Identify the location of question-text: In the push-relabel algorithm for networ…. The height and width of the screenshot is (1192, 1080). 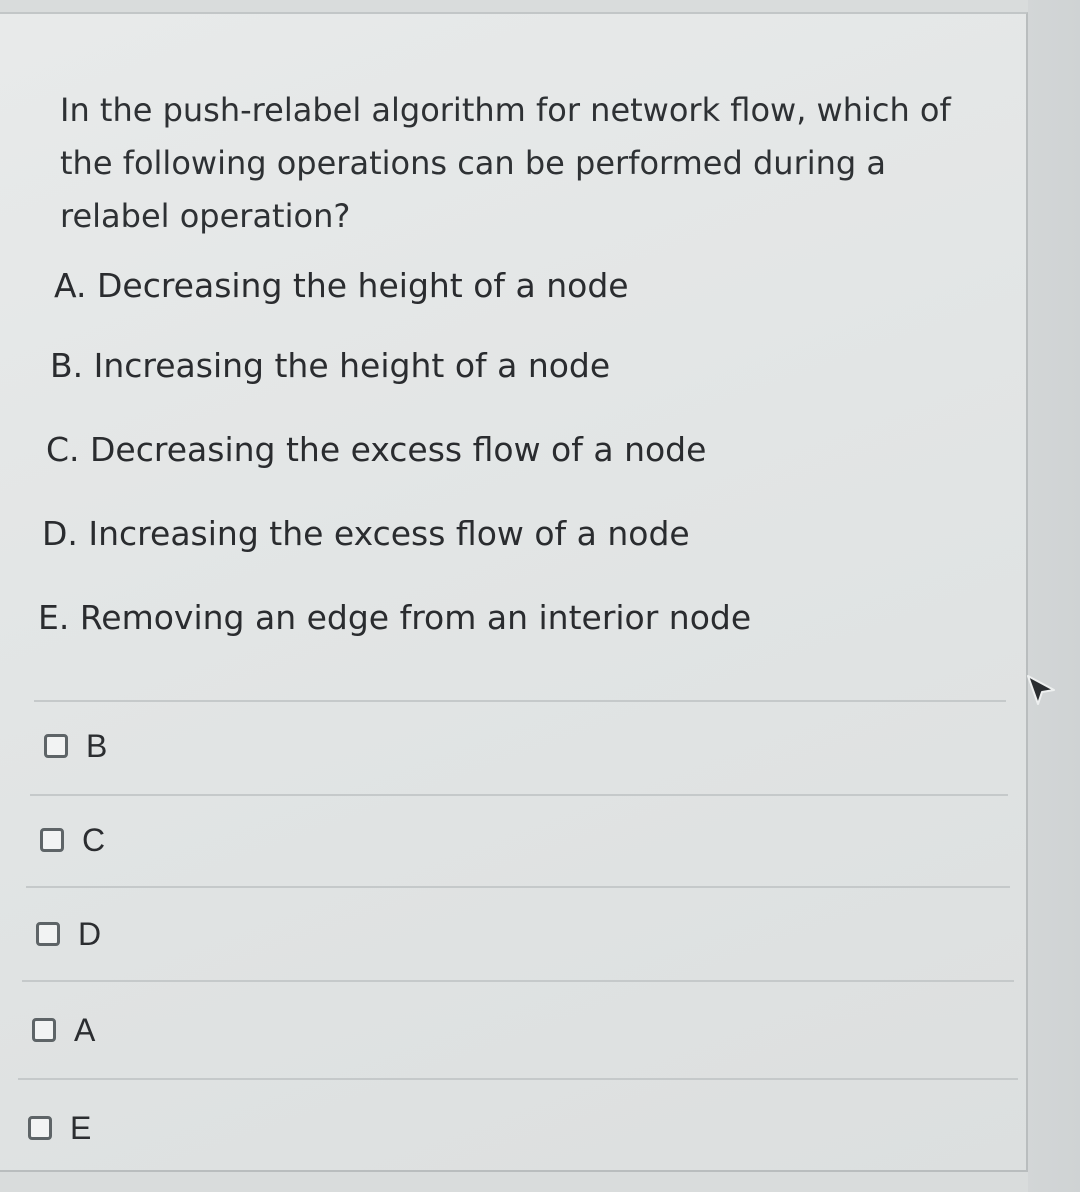
(510, 163).